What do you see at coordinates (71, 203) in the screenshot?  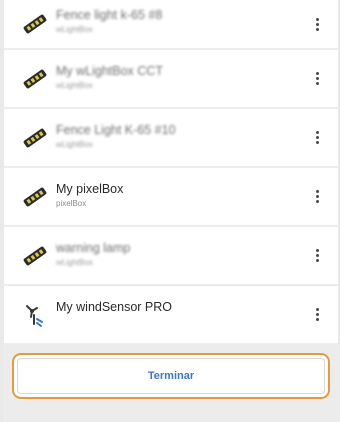 I see `device-type: pixelBox` at bounding box center [71, 203].